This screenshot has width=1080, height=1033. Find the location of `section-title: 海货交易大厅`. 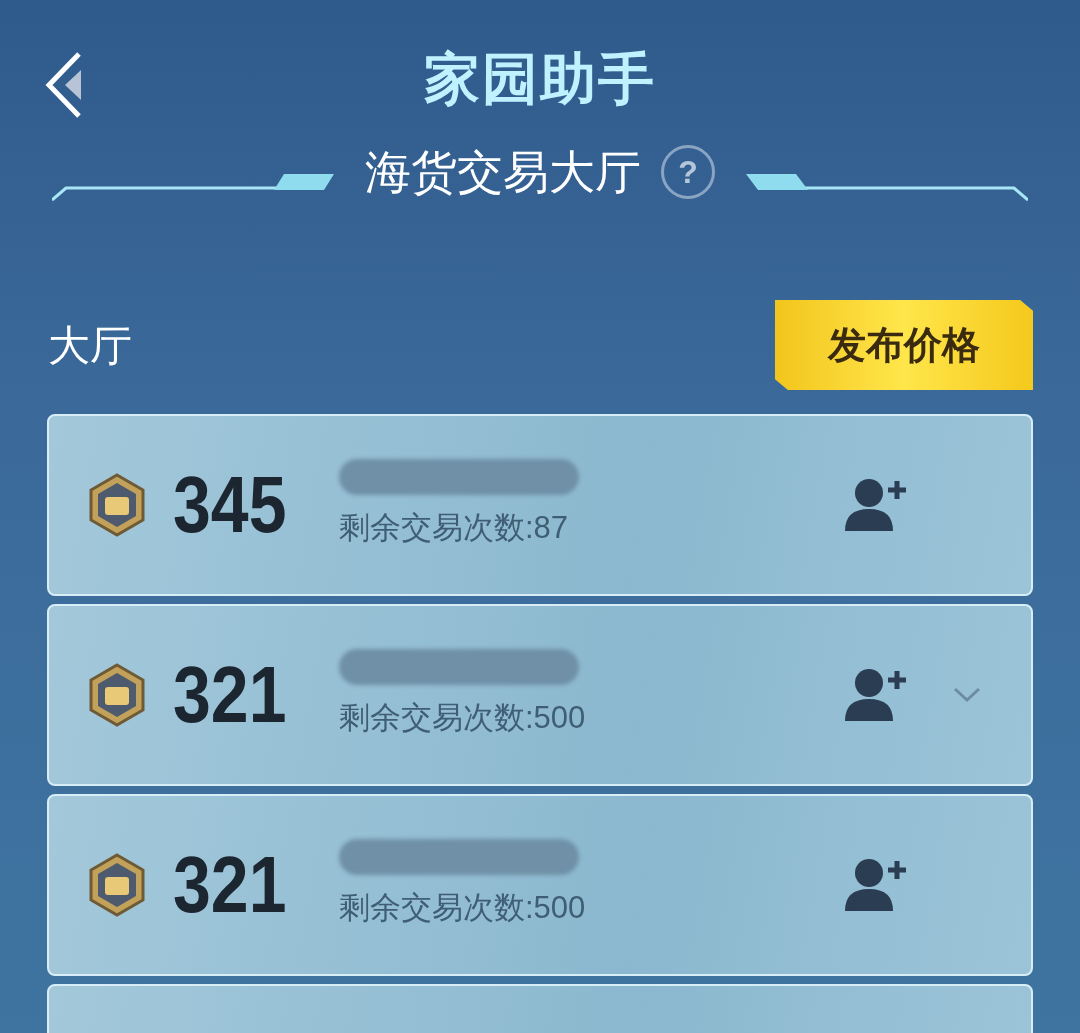

section-title: 海货交易大厅 is located at coordinates (503, 172).